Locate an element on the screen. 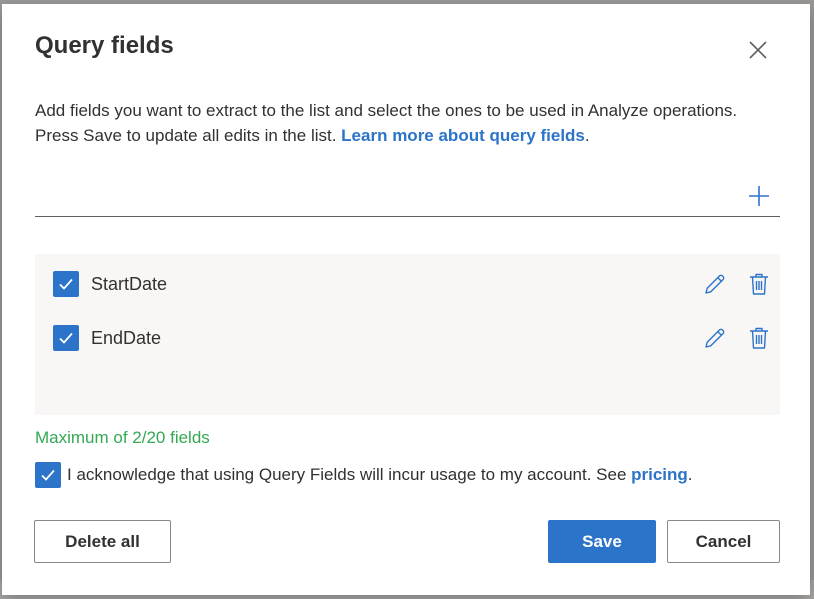 This screenshot has height=599, width=814. add-icon is located at coordinates (759, 196).